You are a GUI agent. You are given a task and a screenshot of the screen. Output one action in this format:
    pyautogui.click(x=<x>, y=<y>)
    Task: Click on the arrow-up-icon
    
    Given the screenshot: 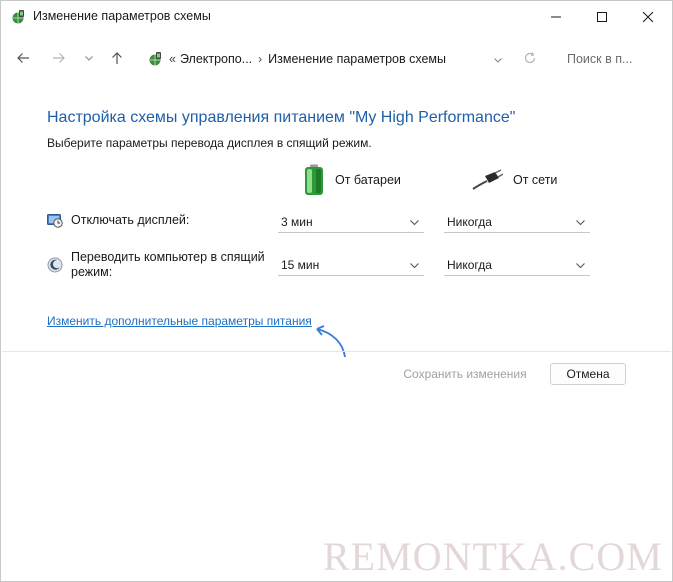 What is the action you would take?
    pyautogui.click(x=117, y=58)
    